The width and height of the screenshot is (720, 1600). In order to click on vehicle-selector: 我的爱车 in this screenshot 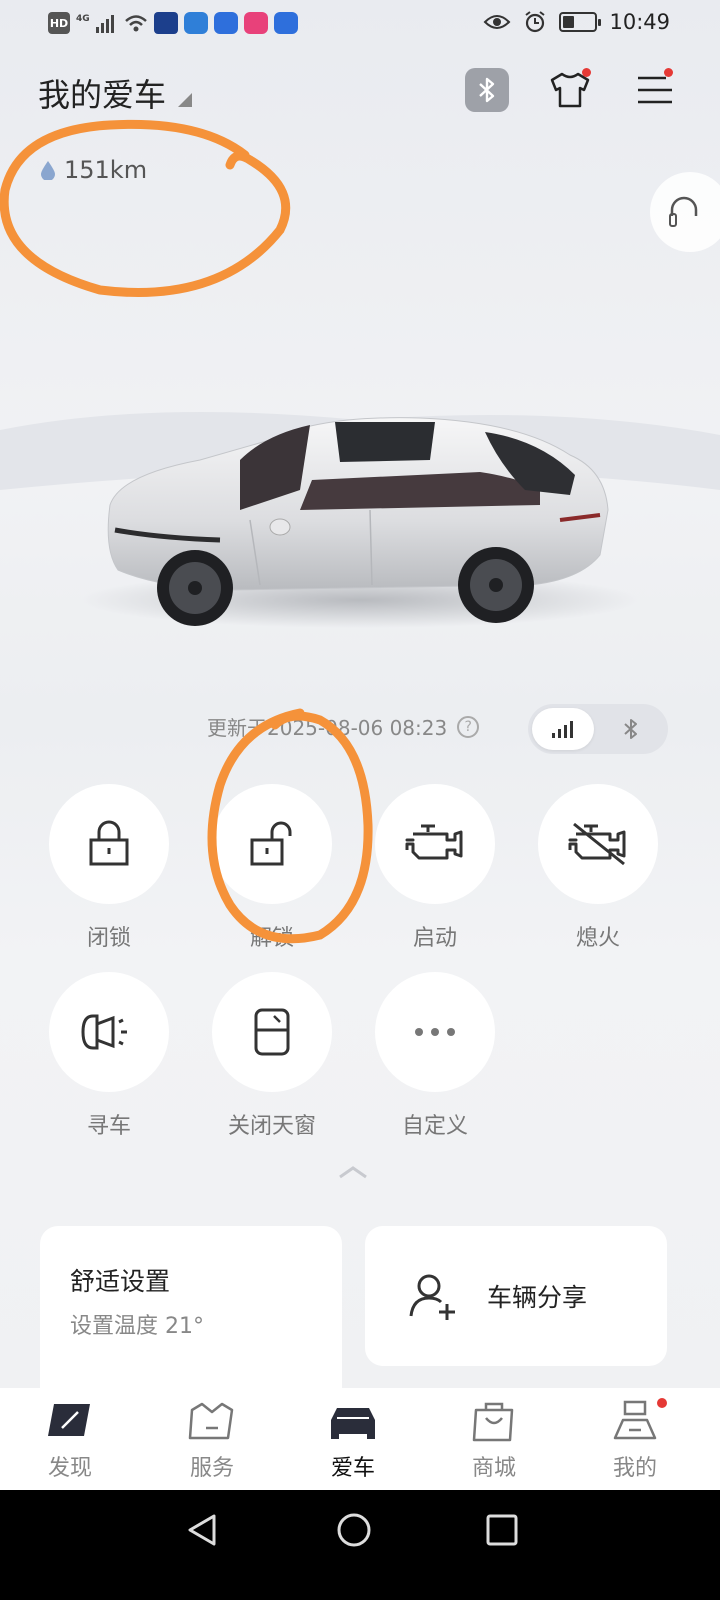, I will do `click(115, 93)`.